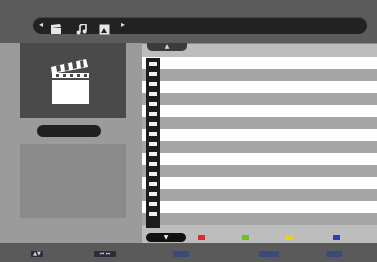 The width and height of the screenshot is (377, 262). I want to click on updown-key: ▲▼, so click(37, 254).